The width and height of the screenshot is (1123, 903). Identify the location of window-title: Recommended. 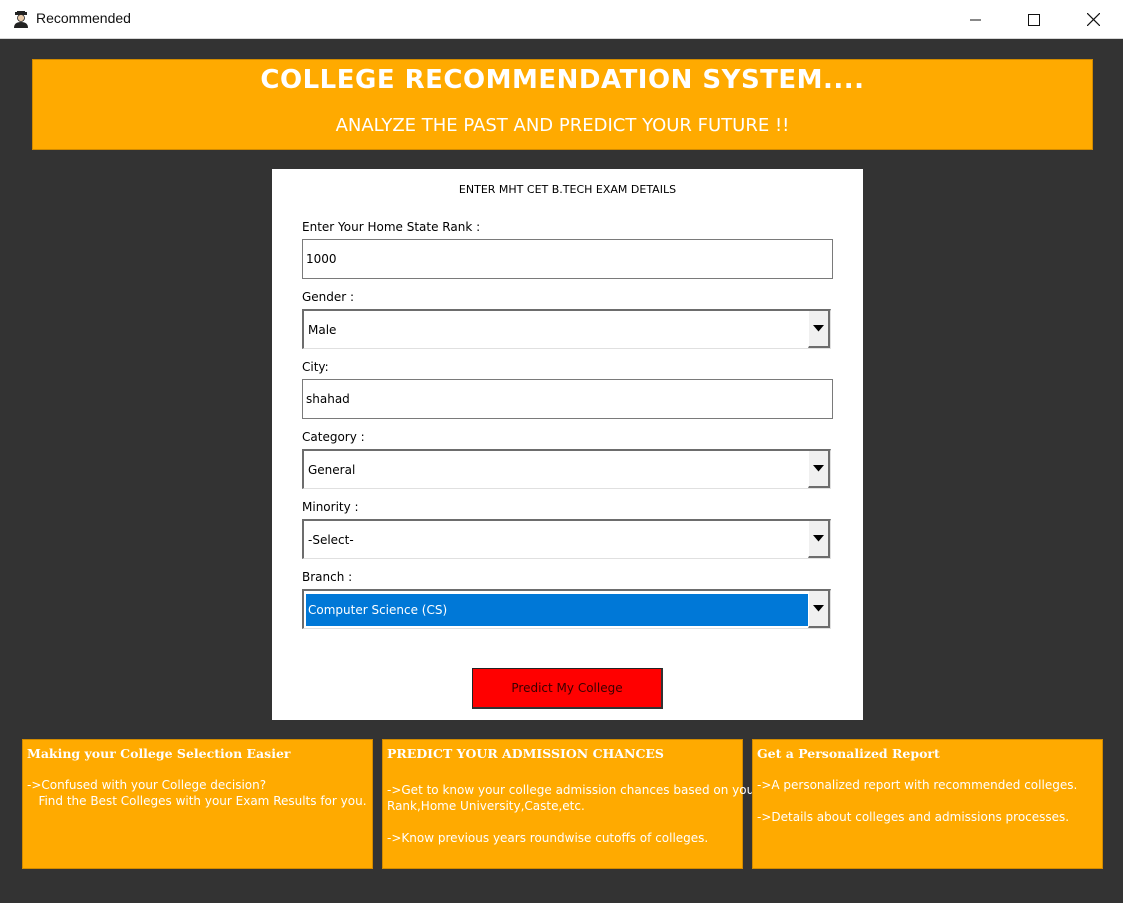
(83, 18).